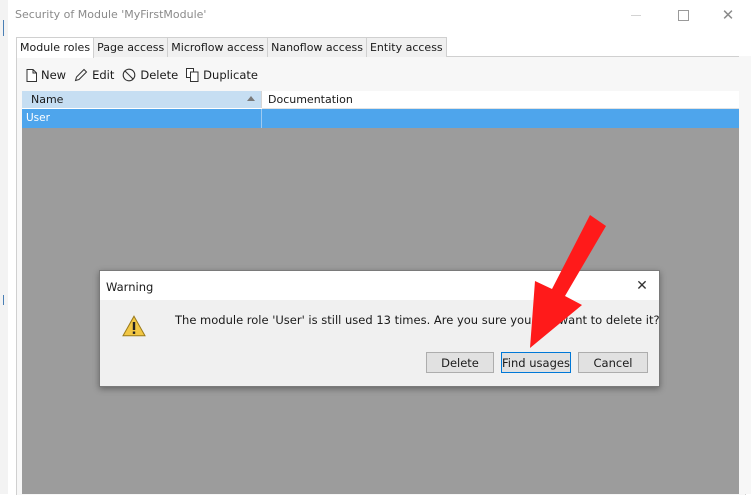  Describe the element at coordinates (4, 247) in the screenshot. I see `window-left-edge` at that location.